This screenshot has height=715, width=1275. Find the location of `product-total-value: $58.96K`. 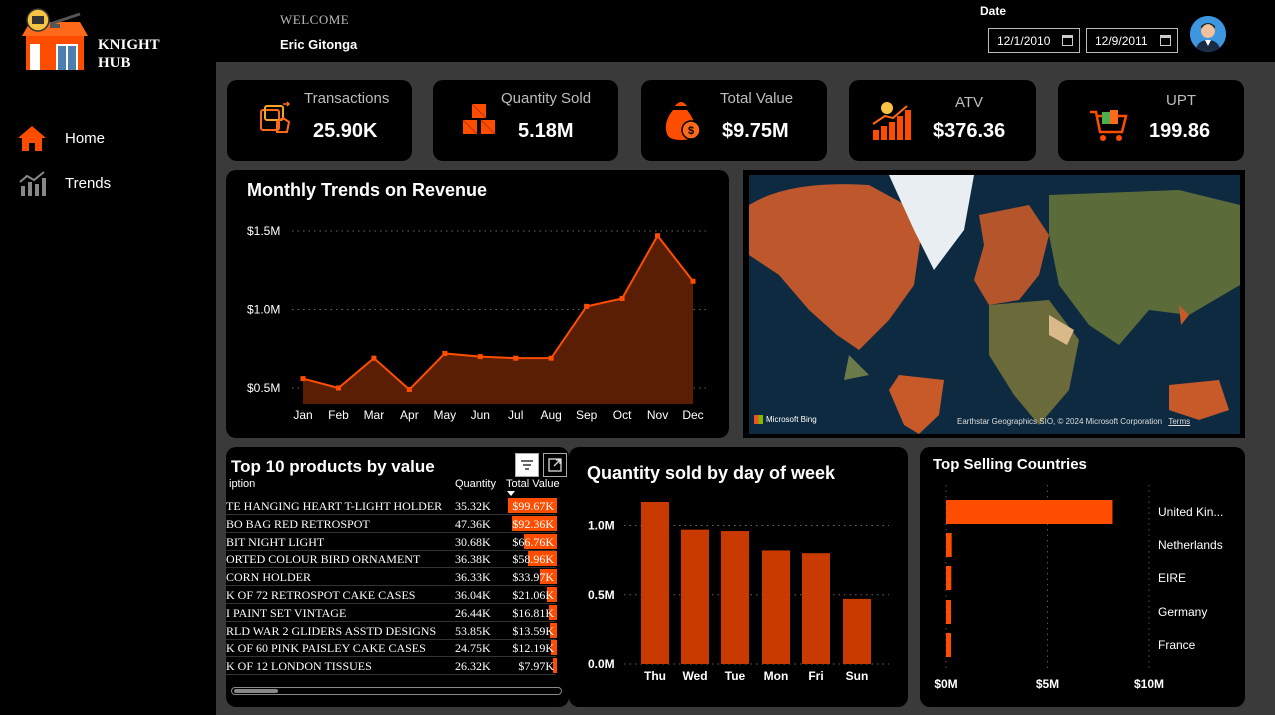

product-total-value: $58.96K is located at coordinates (533, 559).